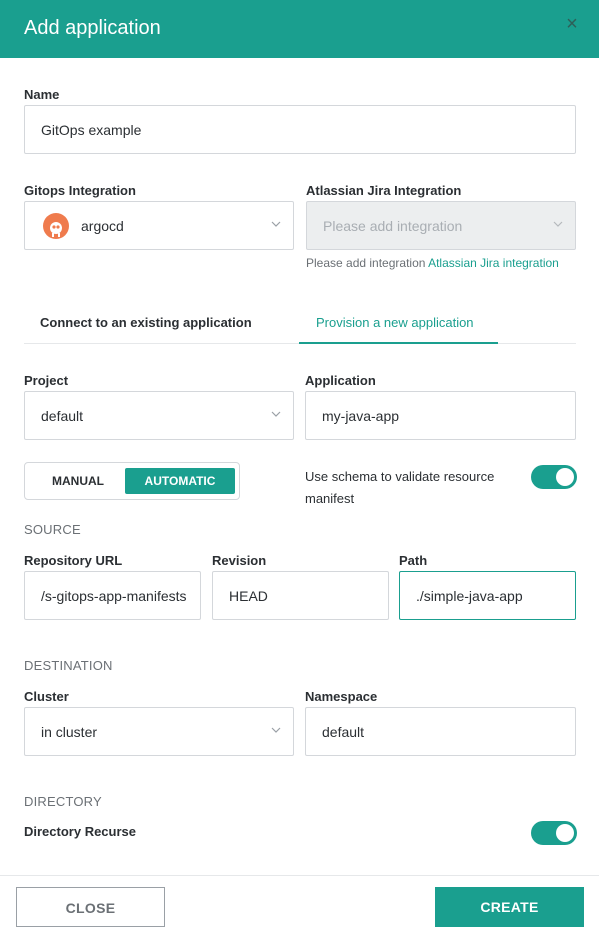  Describe the element at coordinates (69, 732) in the screenshot. I see `cluster-value: in cluster` at that location.